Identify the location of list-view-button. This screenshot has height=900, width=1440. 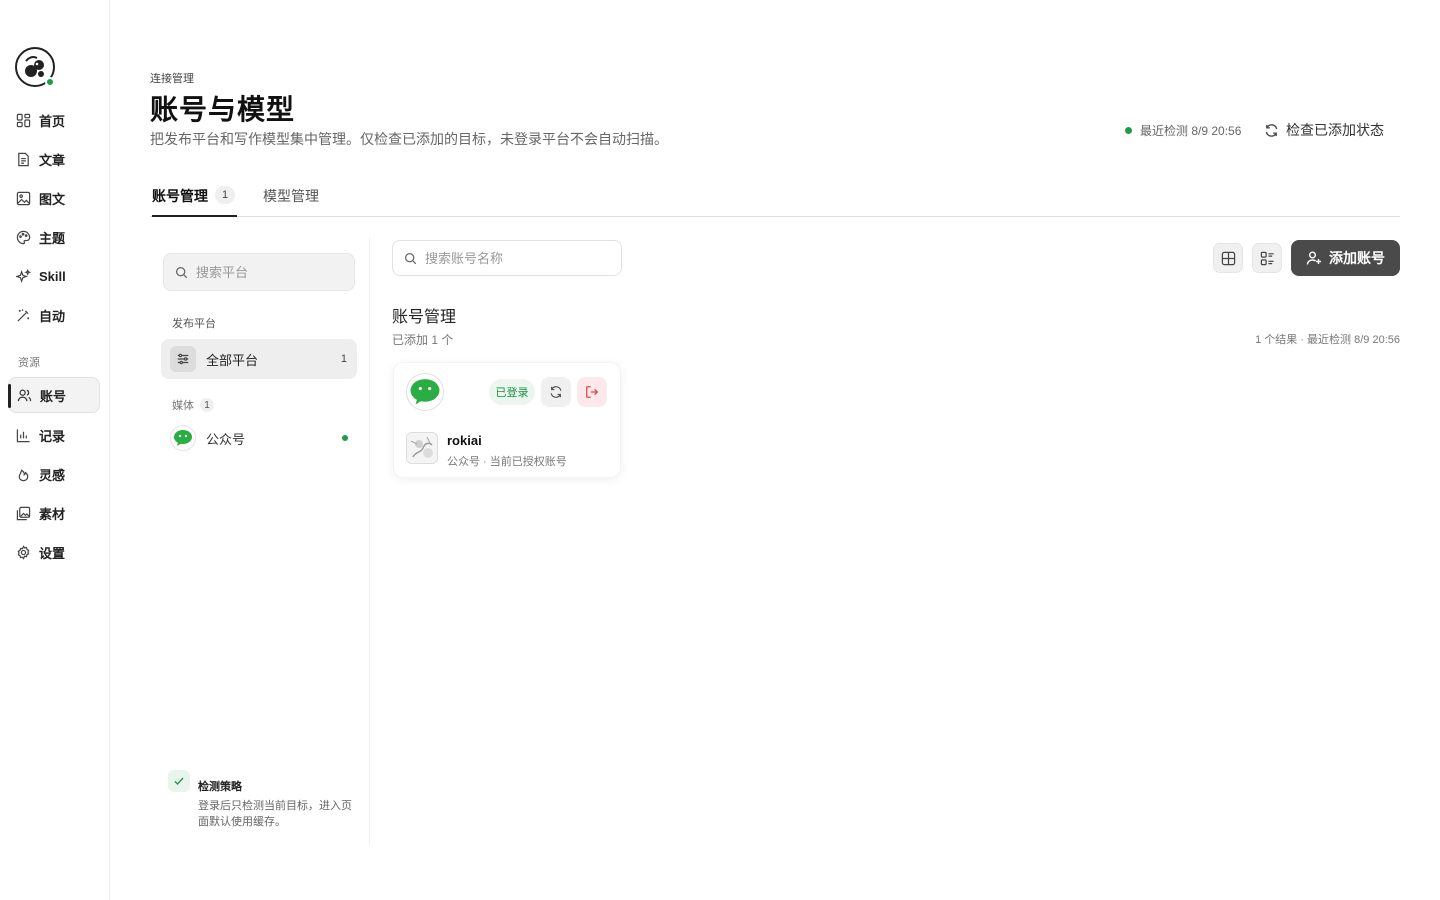
(1267, 258).